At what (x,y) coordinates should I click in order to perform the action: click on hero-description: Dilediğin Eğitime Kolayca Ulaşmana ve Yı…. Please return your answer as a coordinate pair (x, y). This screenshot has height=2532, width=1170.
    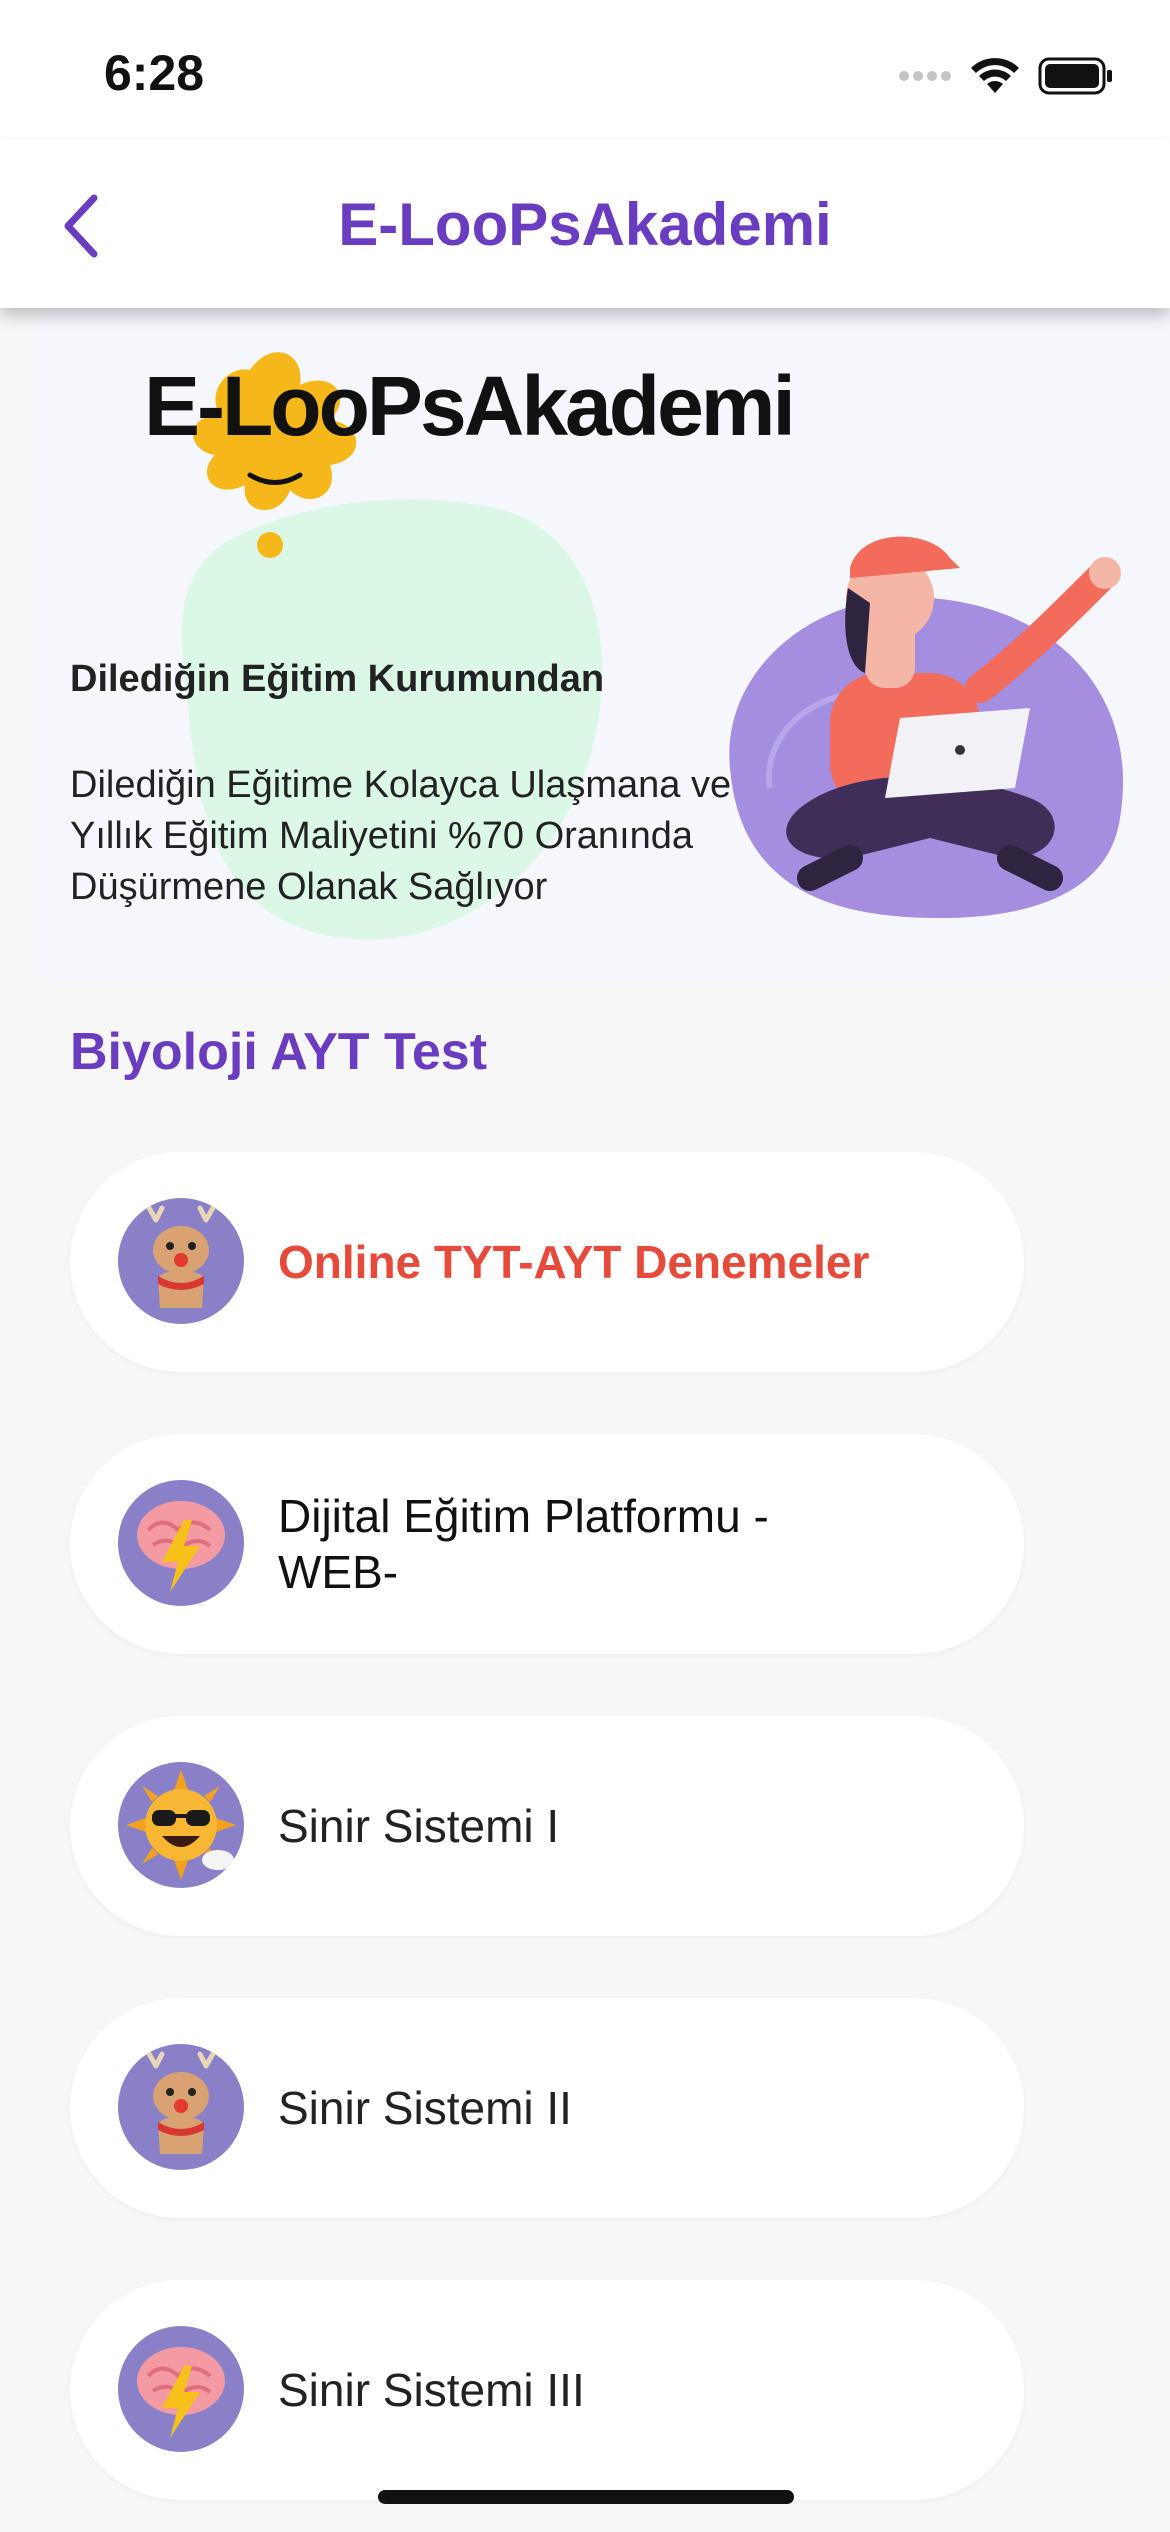
    Looking at the image, I should click on (401, 836).